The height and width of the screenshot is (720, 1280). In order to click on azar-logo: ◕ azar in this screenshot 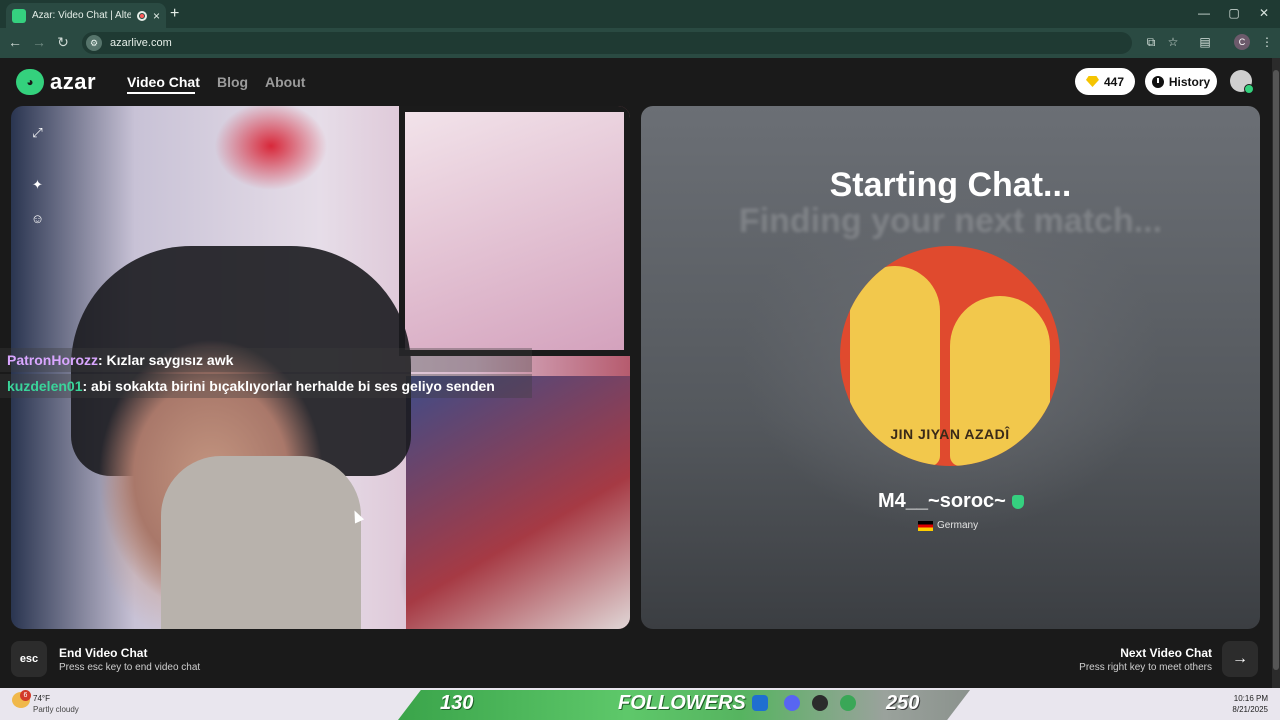, I will do `click(56, 82)`.